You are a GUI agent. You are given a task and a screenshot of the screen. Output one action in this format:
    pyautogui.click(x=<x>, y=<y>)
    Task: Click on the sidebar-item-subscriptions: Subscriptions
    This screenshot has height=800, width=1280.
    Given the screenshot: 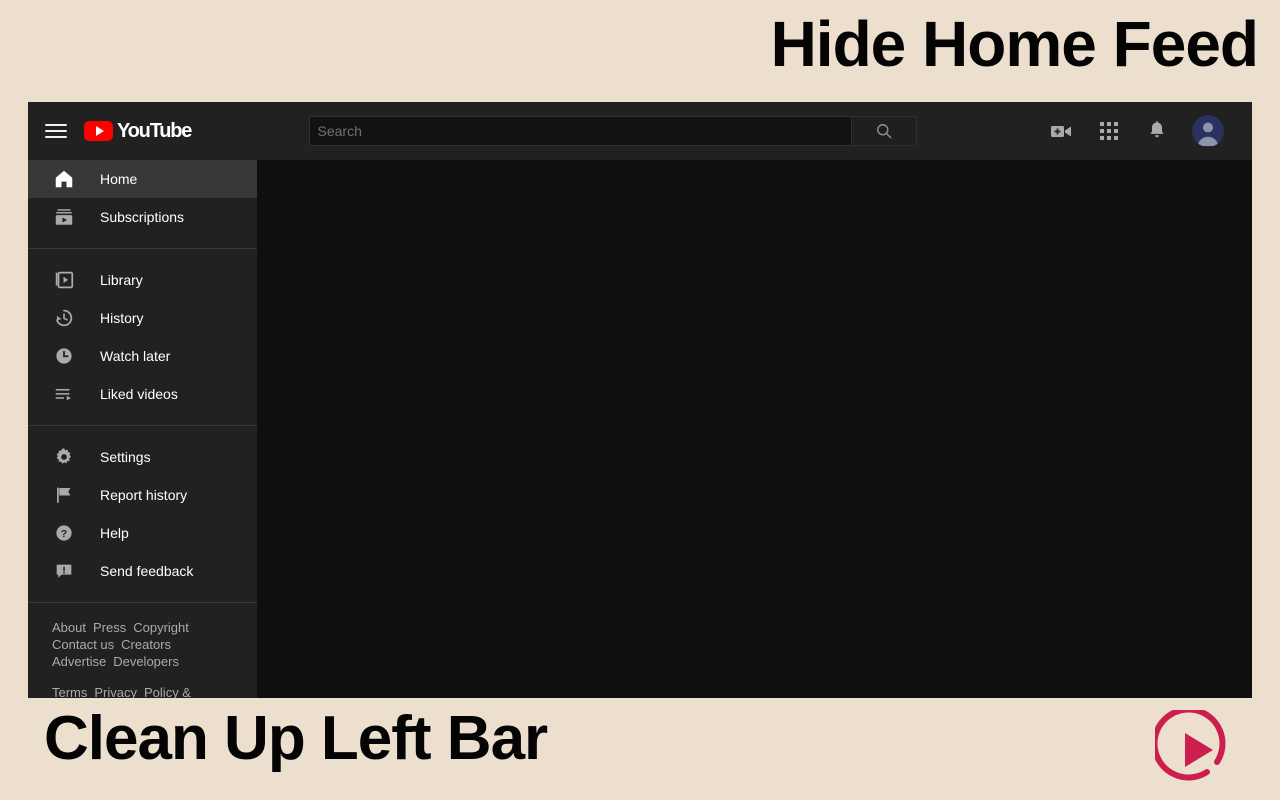 What is the action you would take?
    pyautogui.click(x=142, y=217)
    